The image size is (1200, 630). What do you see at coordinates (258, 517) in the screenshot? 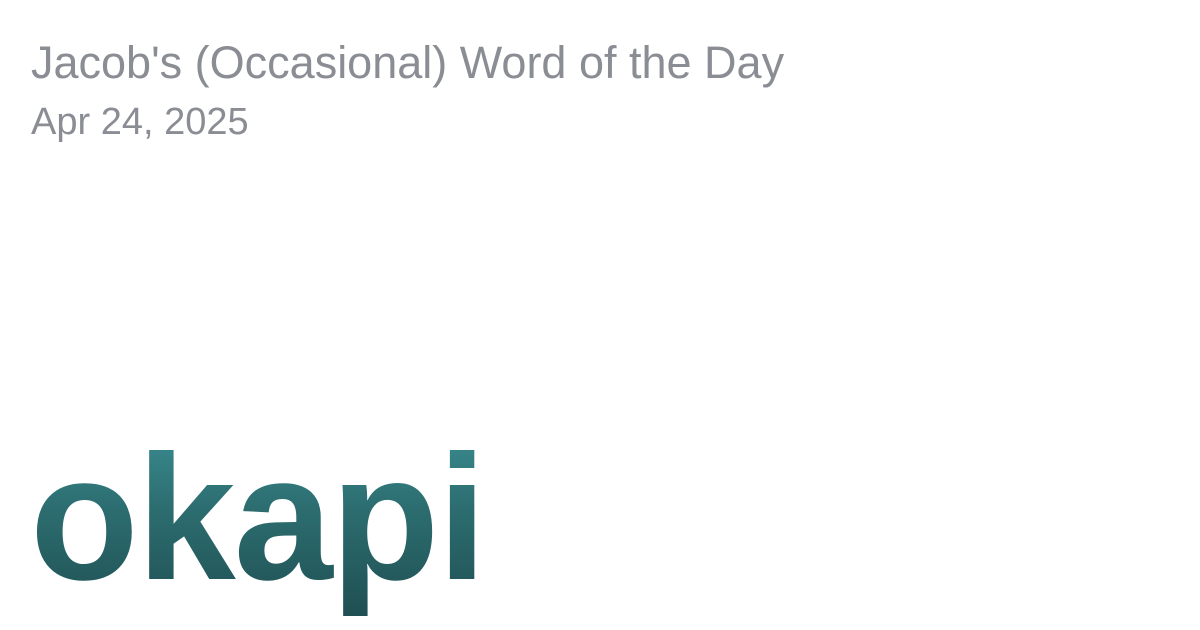
I see `featured-word: okapi` at bounding box center [258, 517].